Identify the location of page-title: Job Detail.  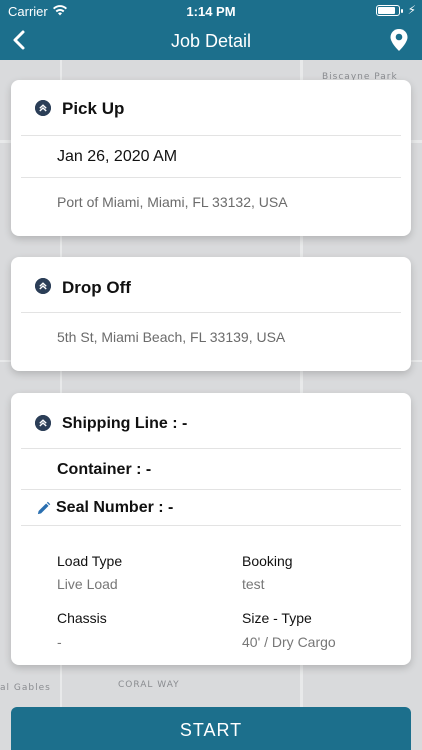
(211, 41).